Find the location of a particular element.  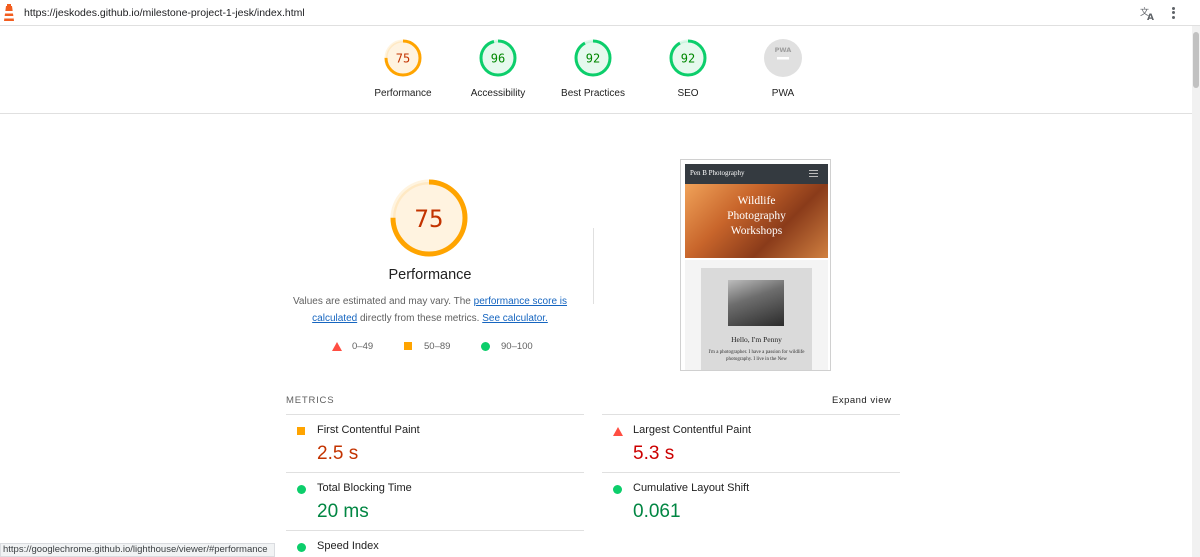

gauge-ring: 75 is located at coordinates (403, 58).